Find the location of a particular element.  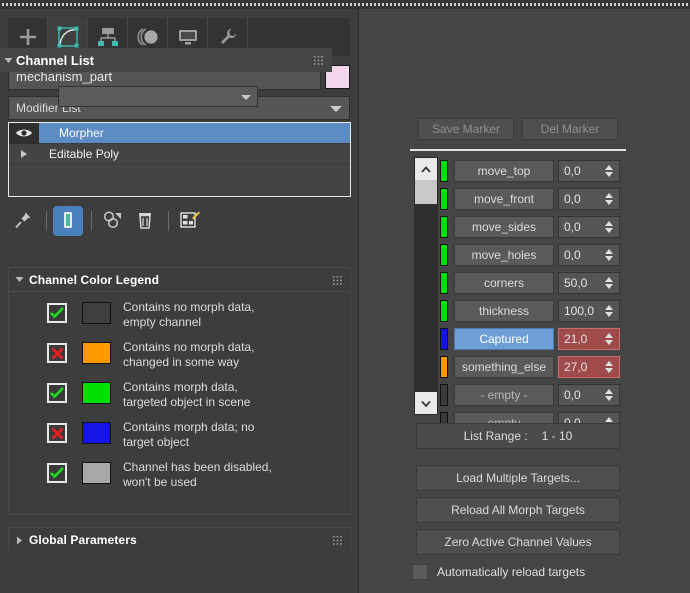

channel-name-button: move_front is located at coordinates (504, 199).